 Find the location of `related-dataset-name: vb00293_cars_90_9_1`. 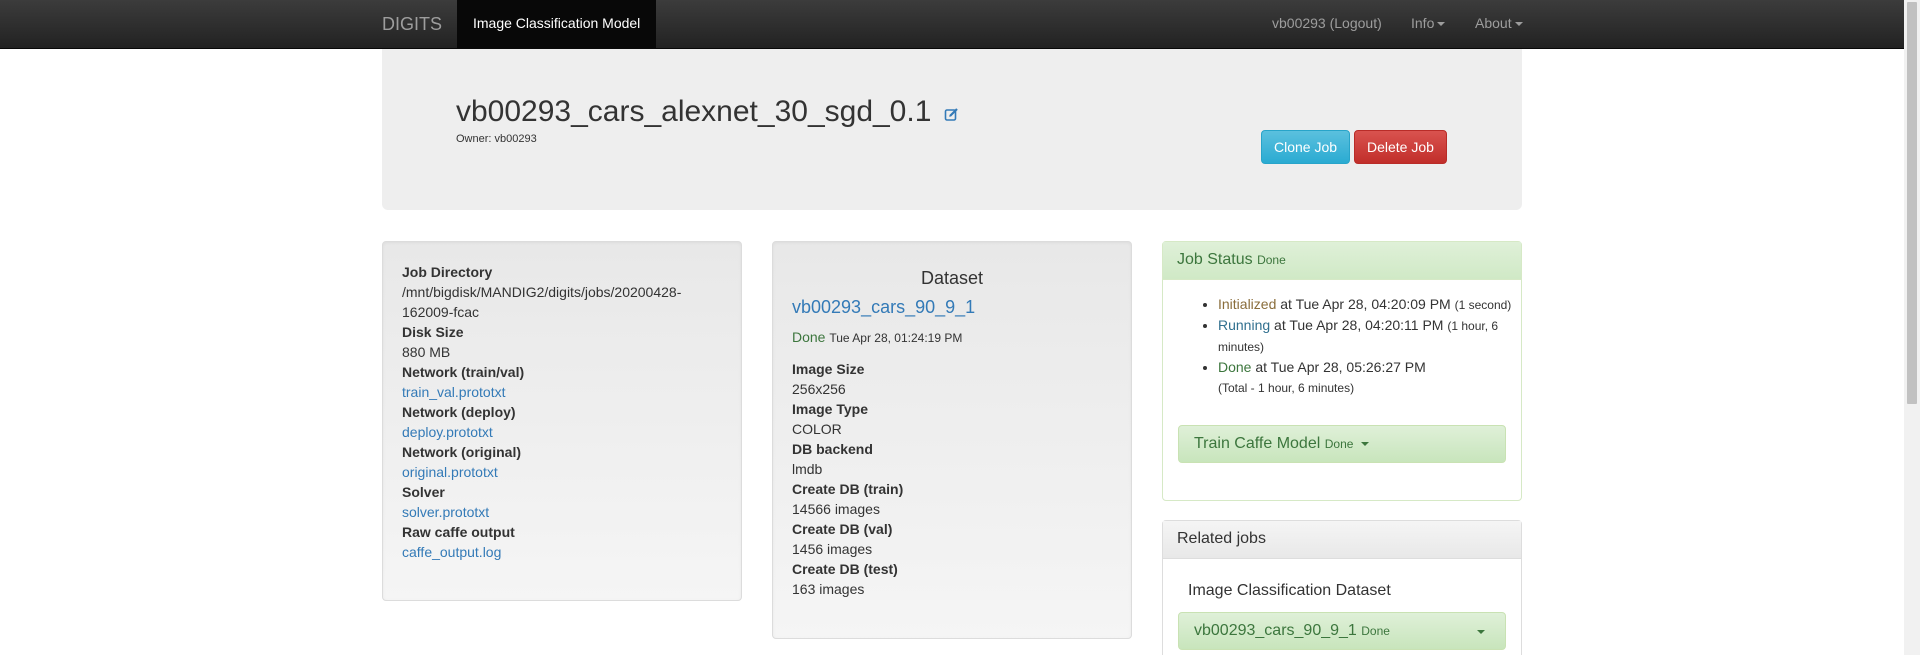

related-dataset-name: vb00293_cars_90_9_1 is located at coordinates (1275, 630).